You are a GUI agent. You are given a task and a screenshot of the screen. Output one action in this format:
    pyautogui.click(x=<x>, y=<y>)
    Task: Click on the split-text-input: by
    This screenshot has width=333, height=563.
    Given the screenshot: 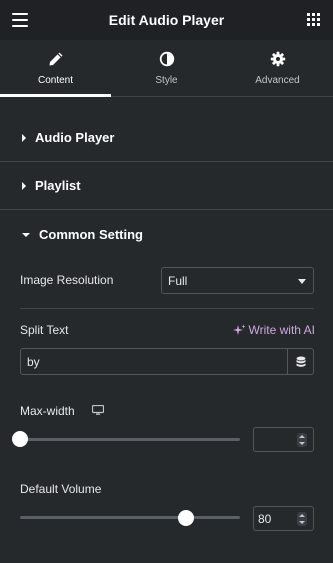 What is the action you would take?
    pyautogui.click(x=153, y=361)
    